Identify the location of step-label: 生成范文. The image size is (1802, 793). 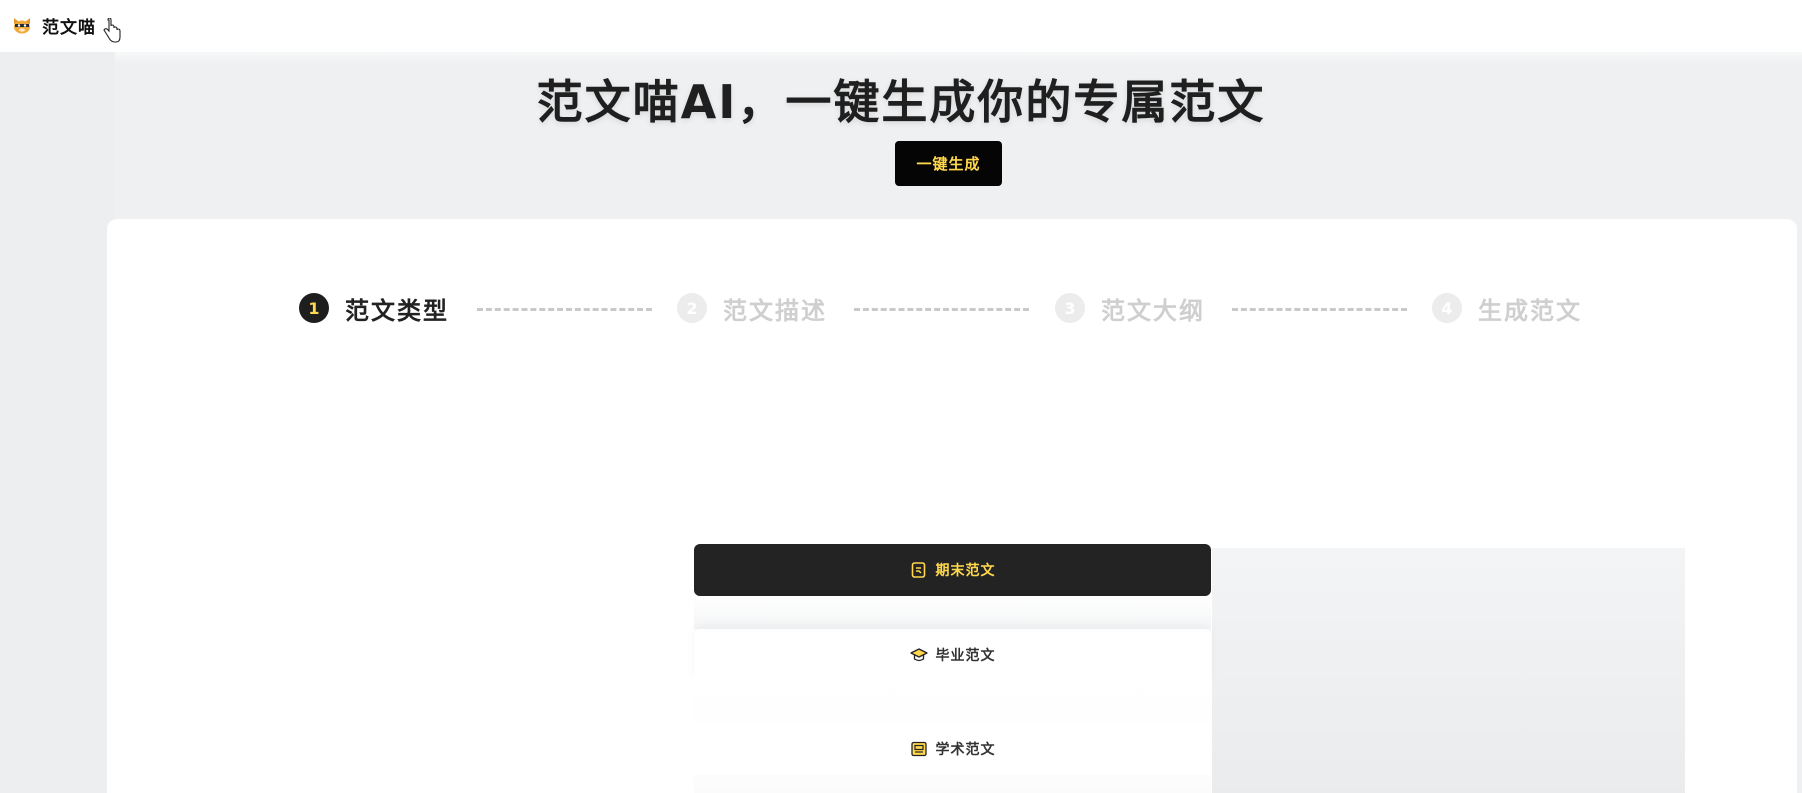
(1530, 310).